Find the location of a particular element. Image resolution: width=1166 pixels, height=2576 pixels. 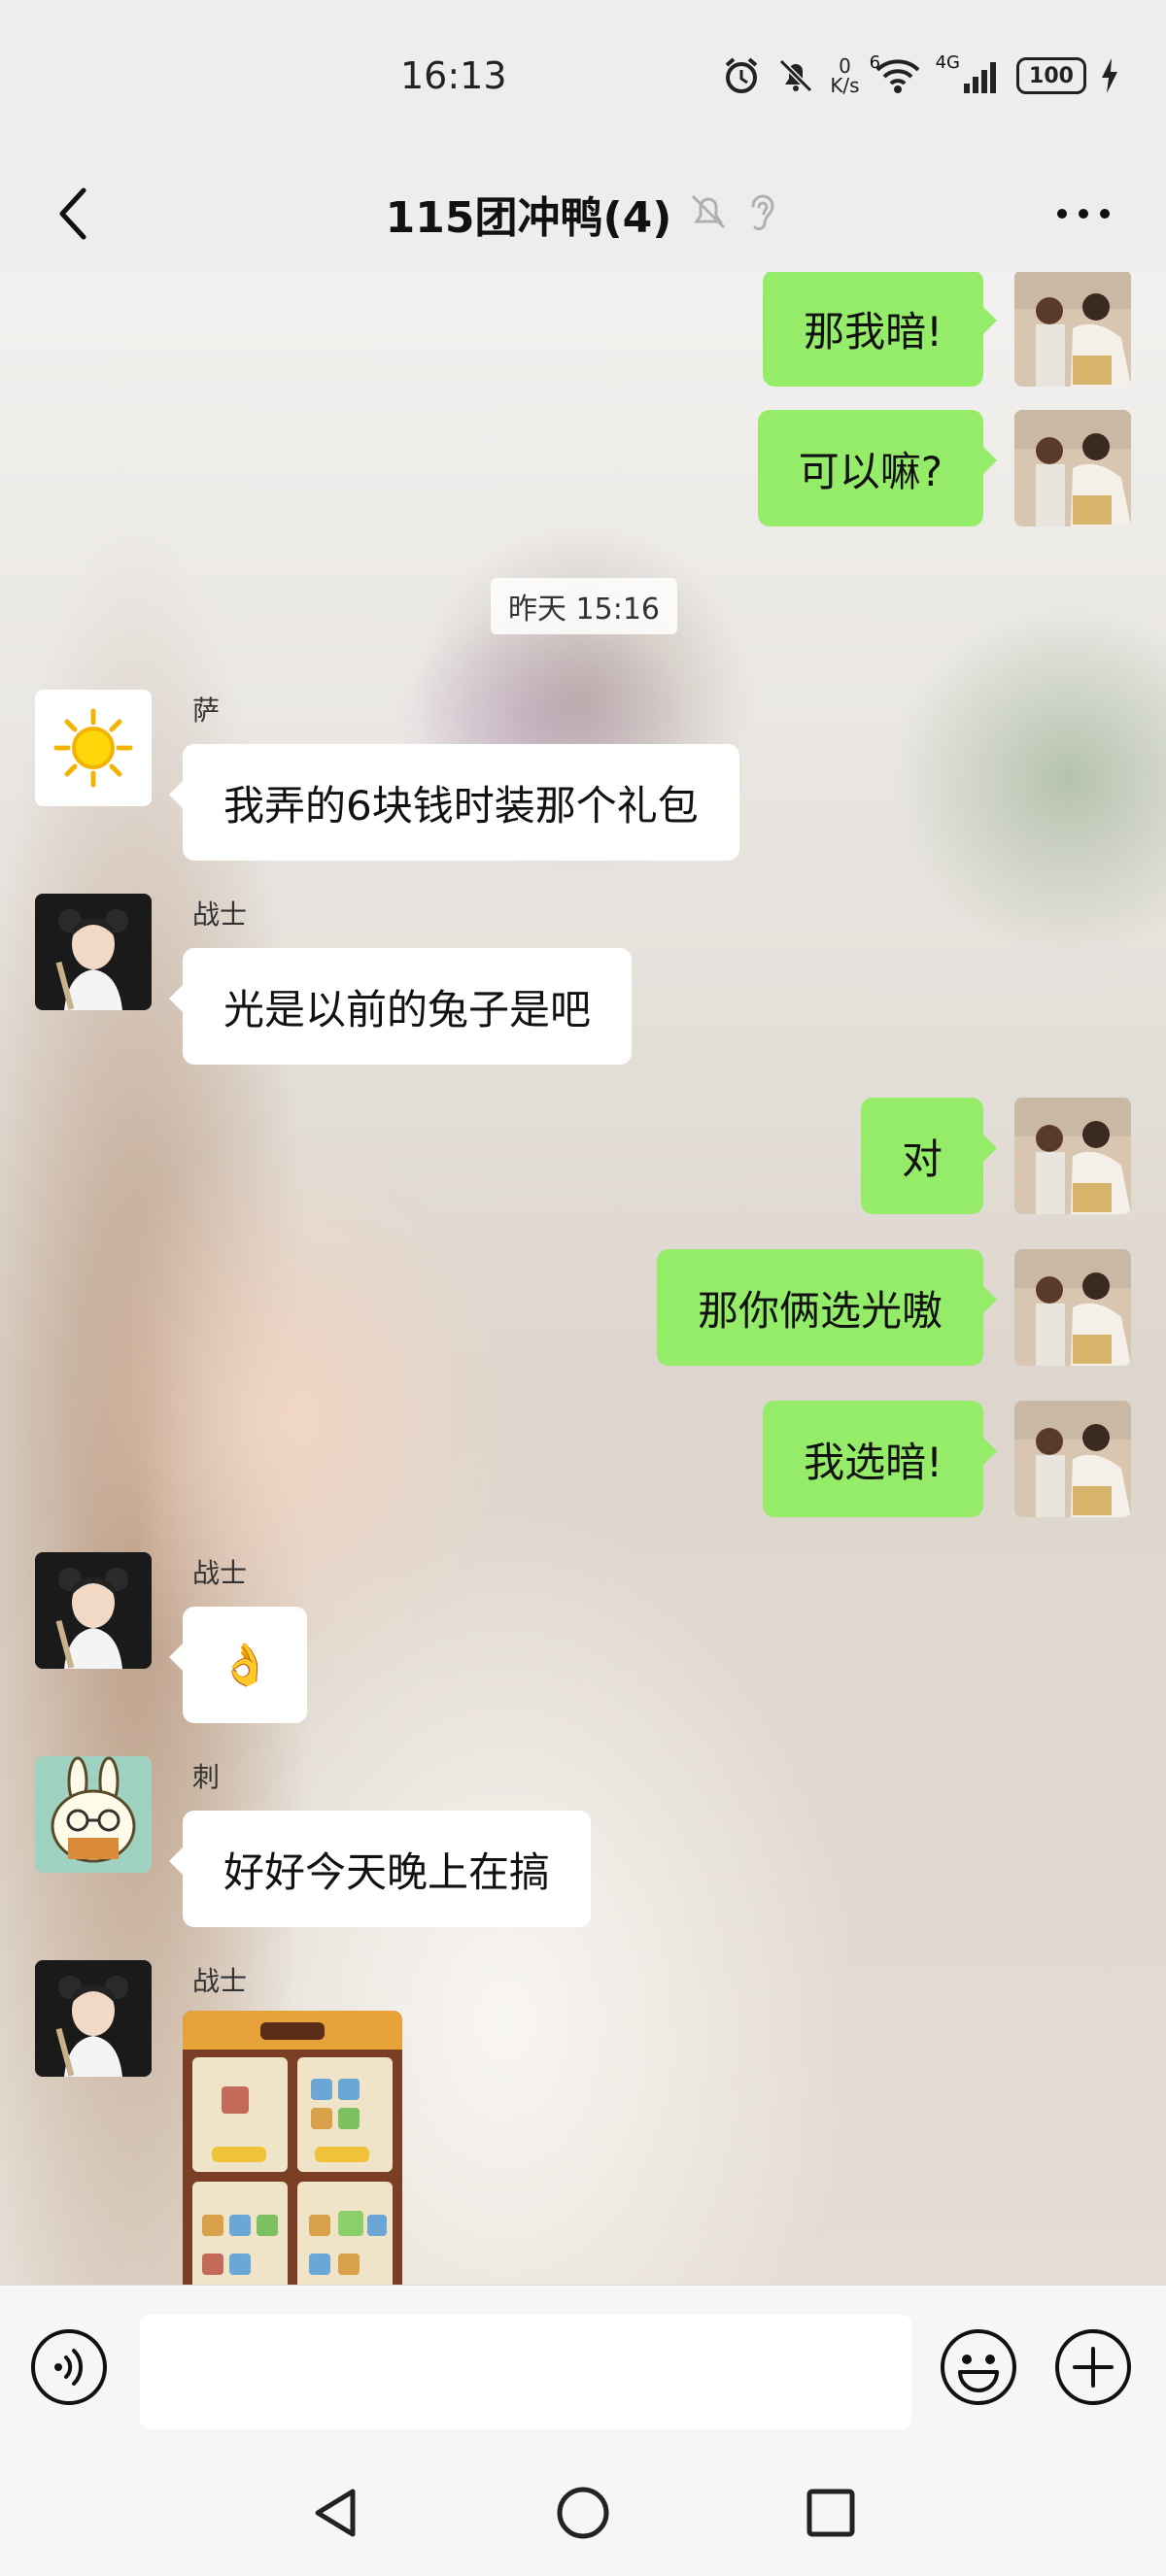

net-speed: 0 K/s is located at coordinates (844, 75).